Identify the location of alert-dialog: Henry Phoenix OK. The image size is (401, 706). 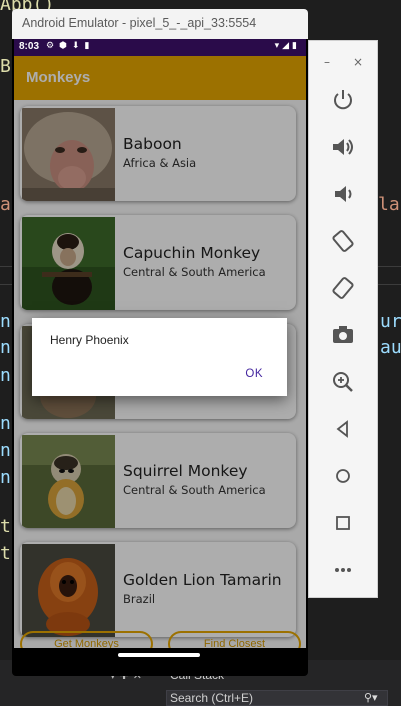
(159, 357).